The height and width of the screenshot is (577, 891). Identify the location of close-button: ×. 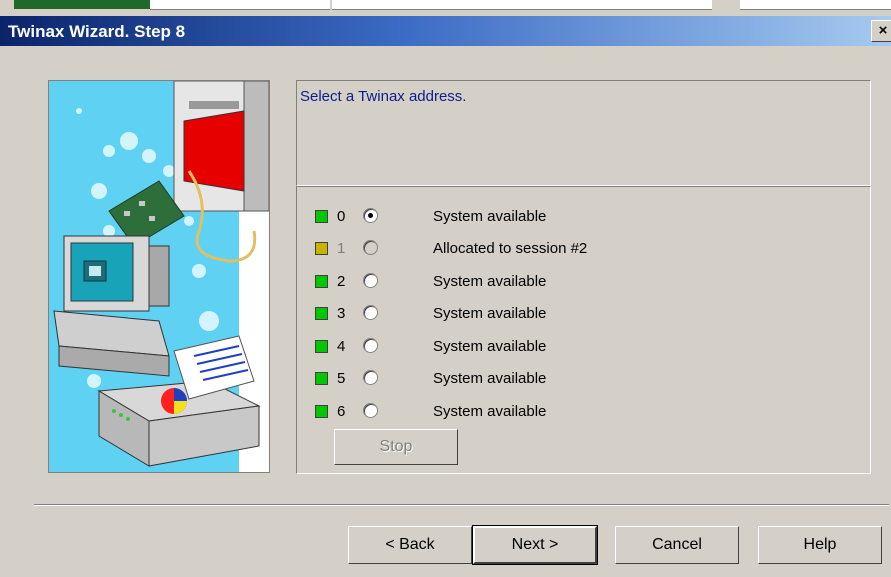
(881, 31).